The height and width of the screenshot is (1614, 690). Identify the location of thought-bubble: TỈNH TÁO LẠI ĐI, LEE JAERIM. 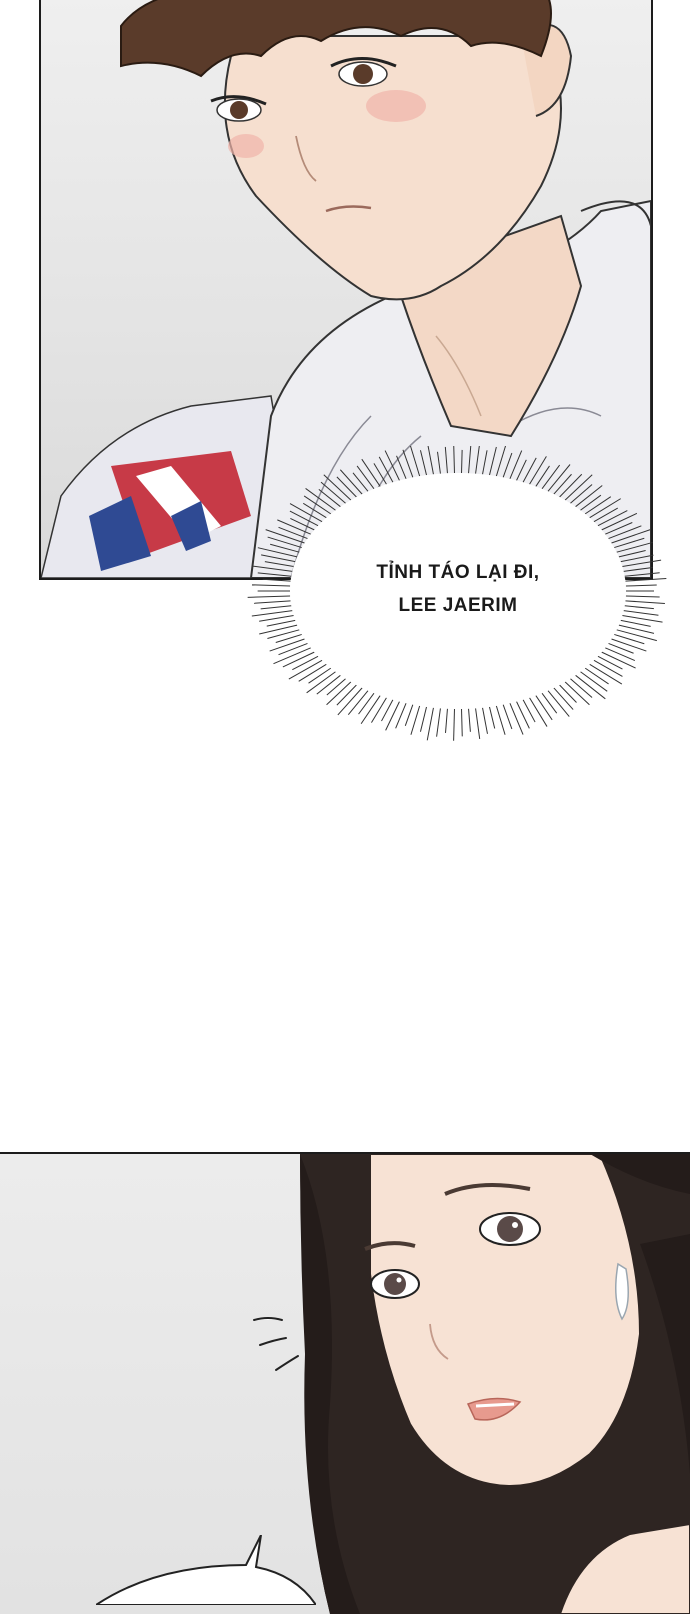
(458, 596).